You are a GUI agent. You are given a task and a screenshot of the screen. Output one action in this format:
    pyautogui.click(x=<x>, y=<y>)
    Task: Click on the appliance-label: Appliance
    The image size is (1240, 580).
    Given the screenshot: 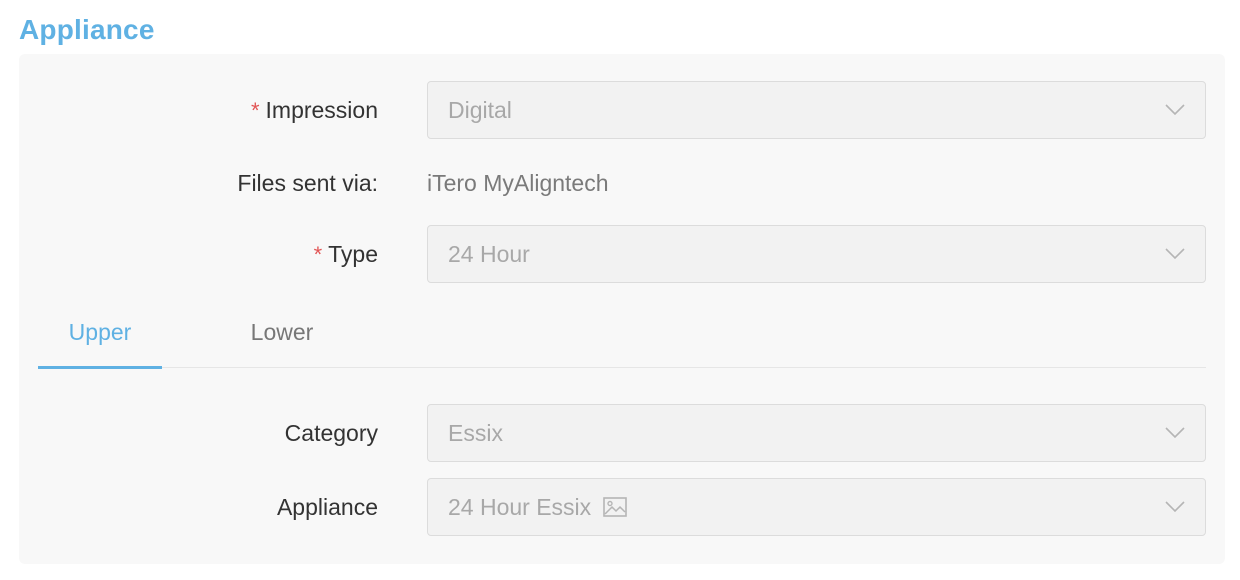 What is the action you would take?
    pyautogui.click(x=327, y=506)
    